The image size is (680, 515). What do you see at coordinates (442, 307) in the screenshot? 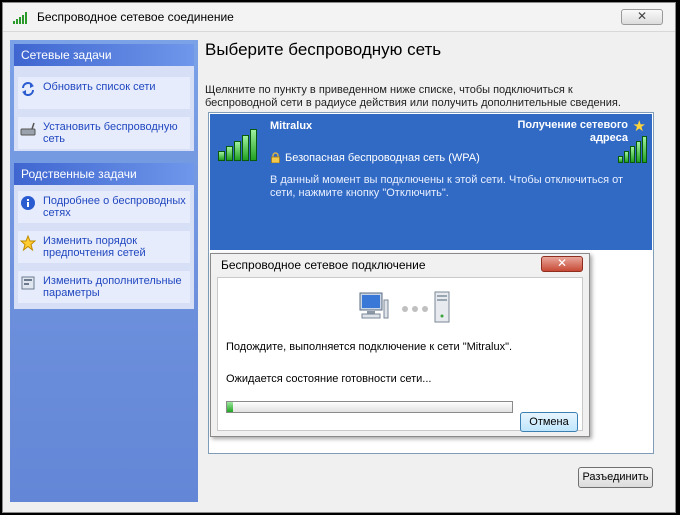
I see `network-server-icon` at bounding box center [442, 307].